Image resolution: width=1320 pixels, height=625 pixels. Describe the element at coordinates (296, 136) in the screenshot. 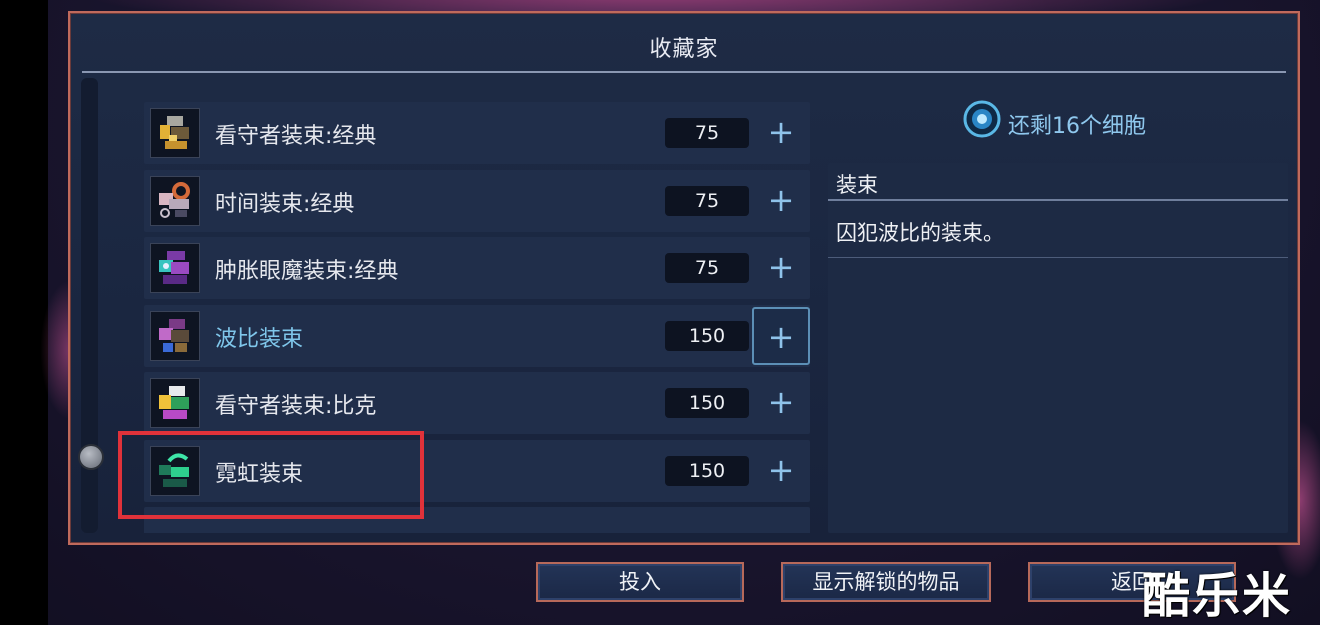

I see `item-name: 看守者装束:经典` at that location.